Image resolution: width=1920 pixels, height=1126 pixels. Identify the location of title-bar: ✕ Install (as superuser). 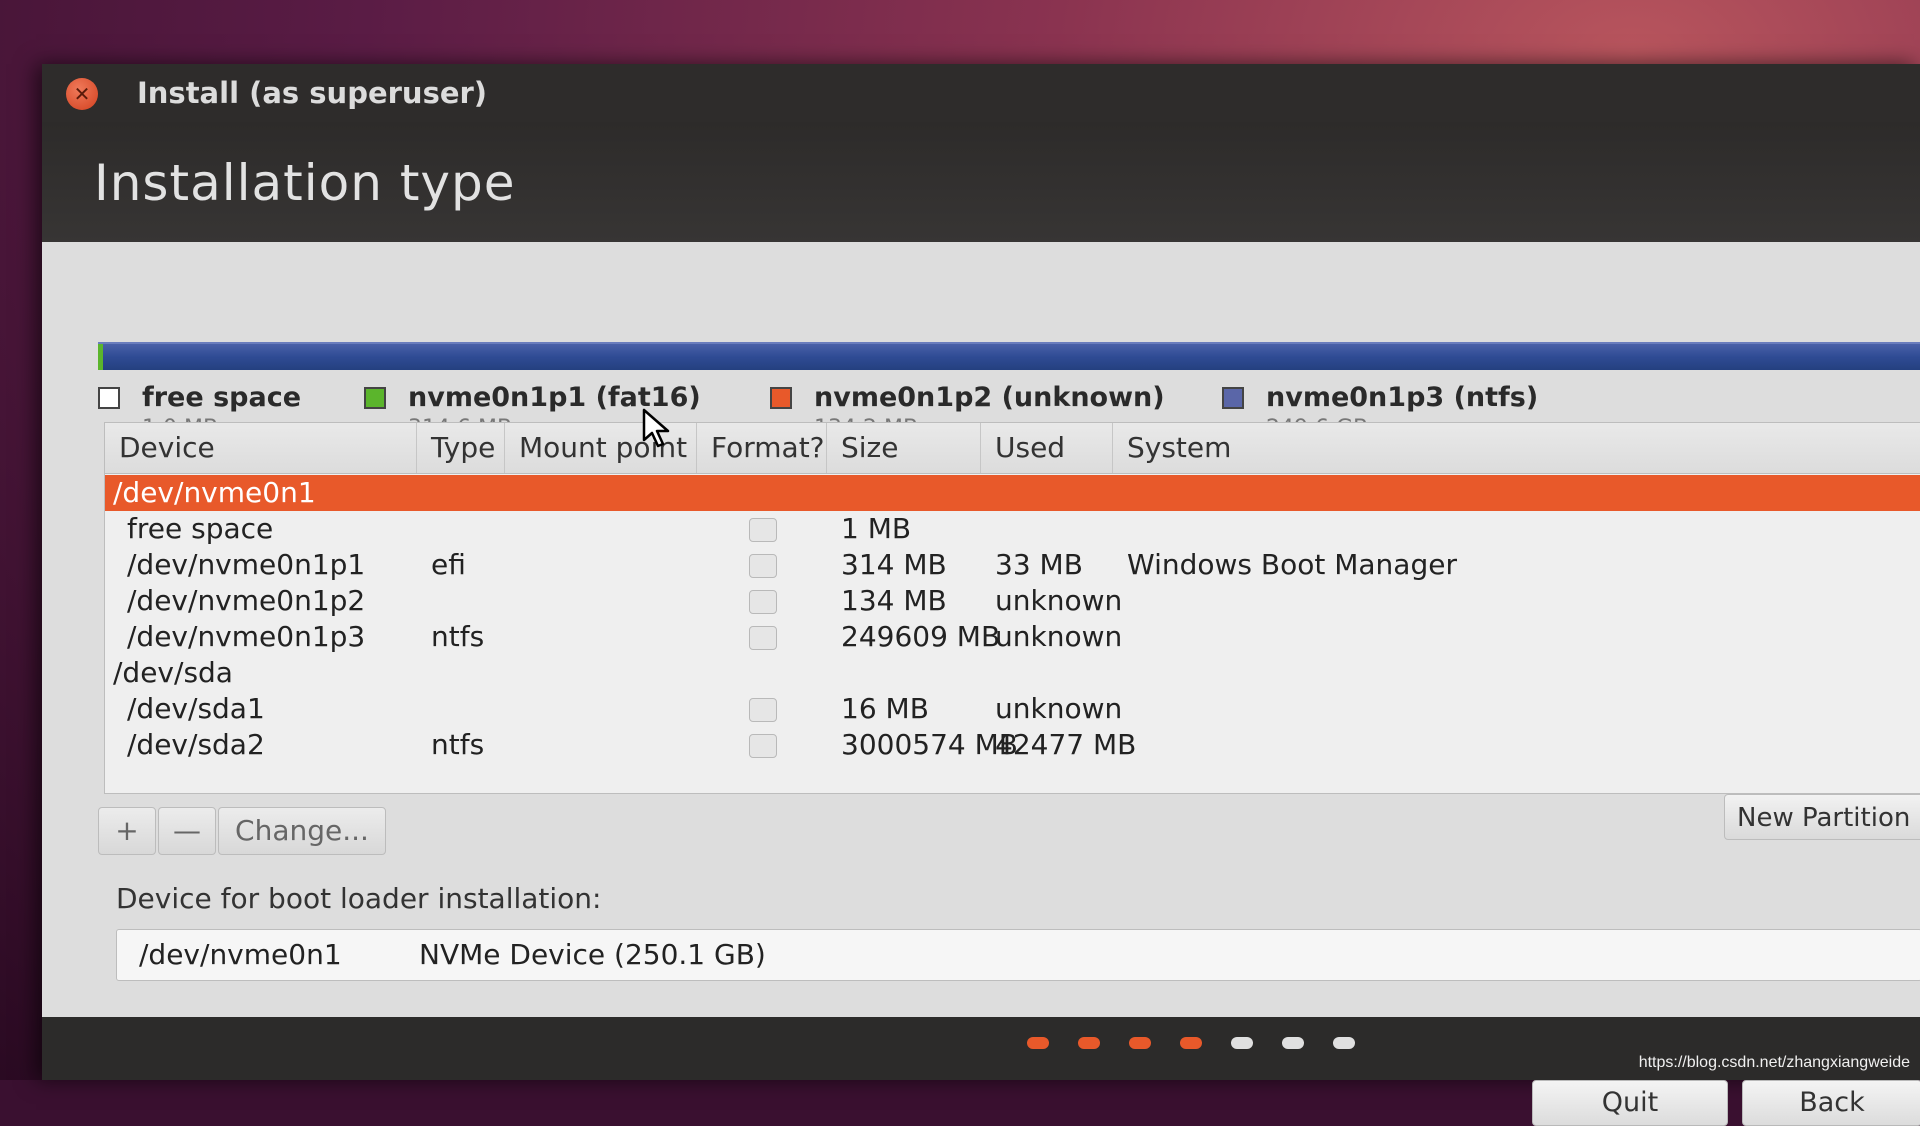
(981, 93).